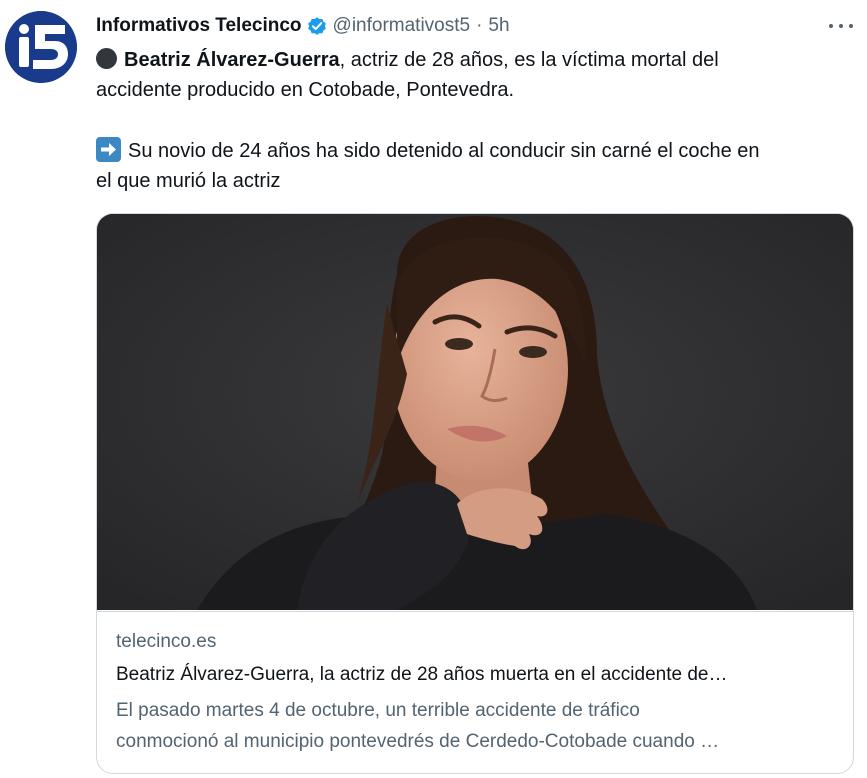  I want to click on more-horizontal-icon, so click(841, 26).